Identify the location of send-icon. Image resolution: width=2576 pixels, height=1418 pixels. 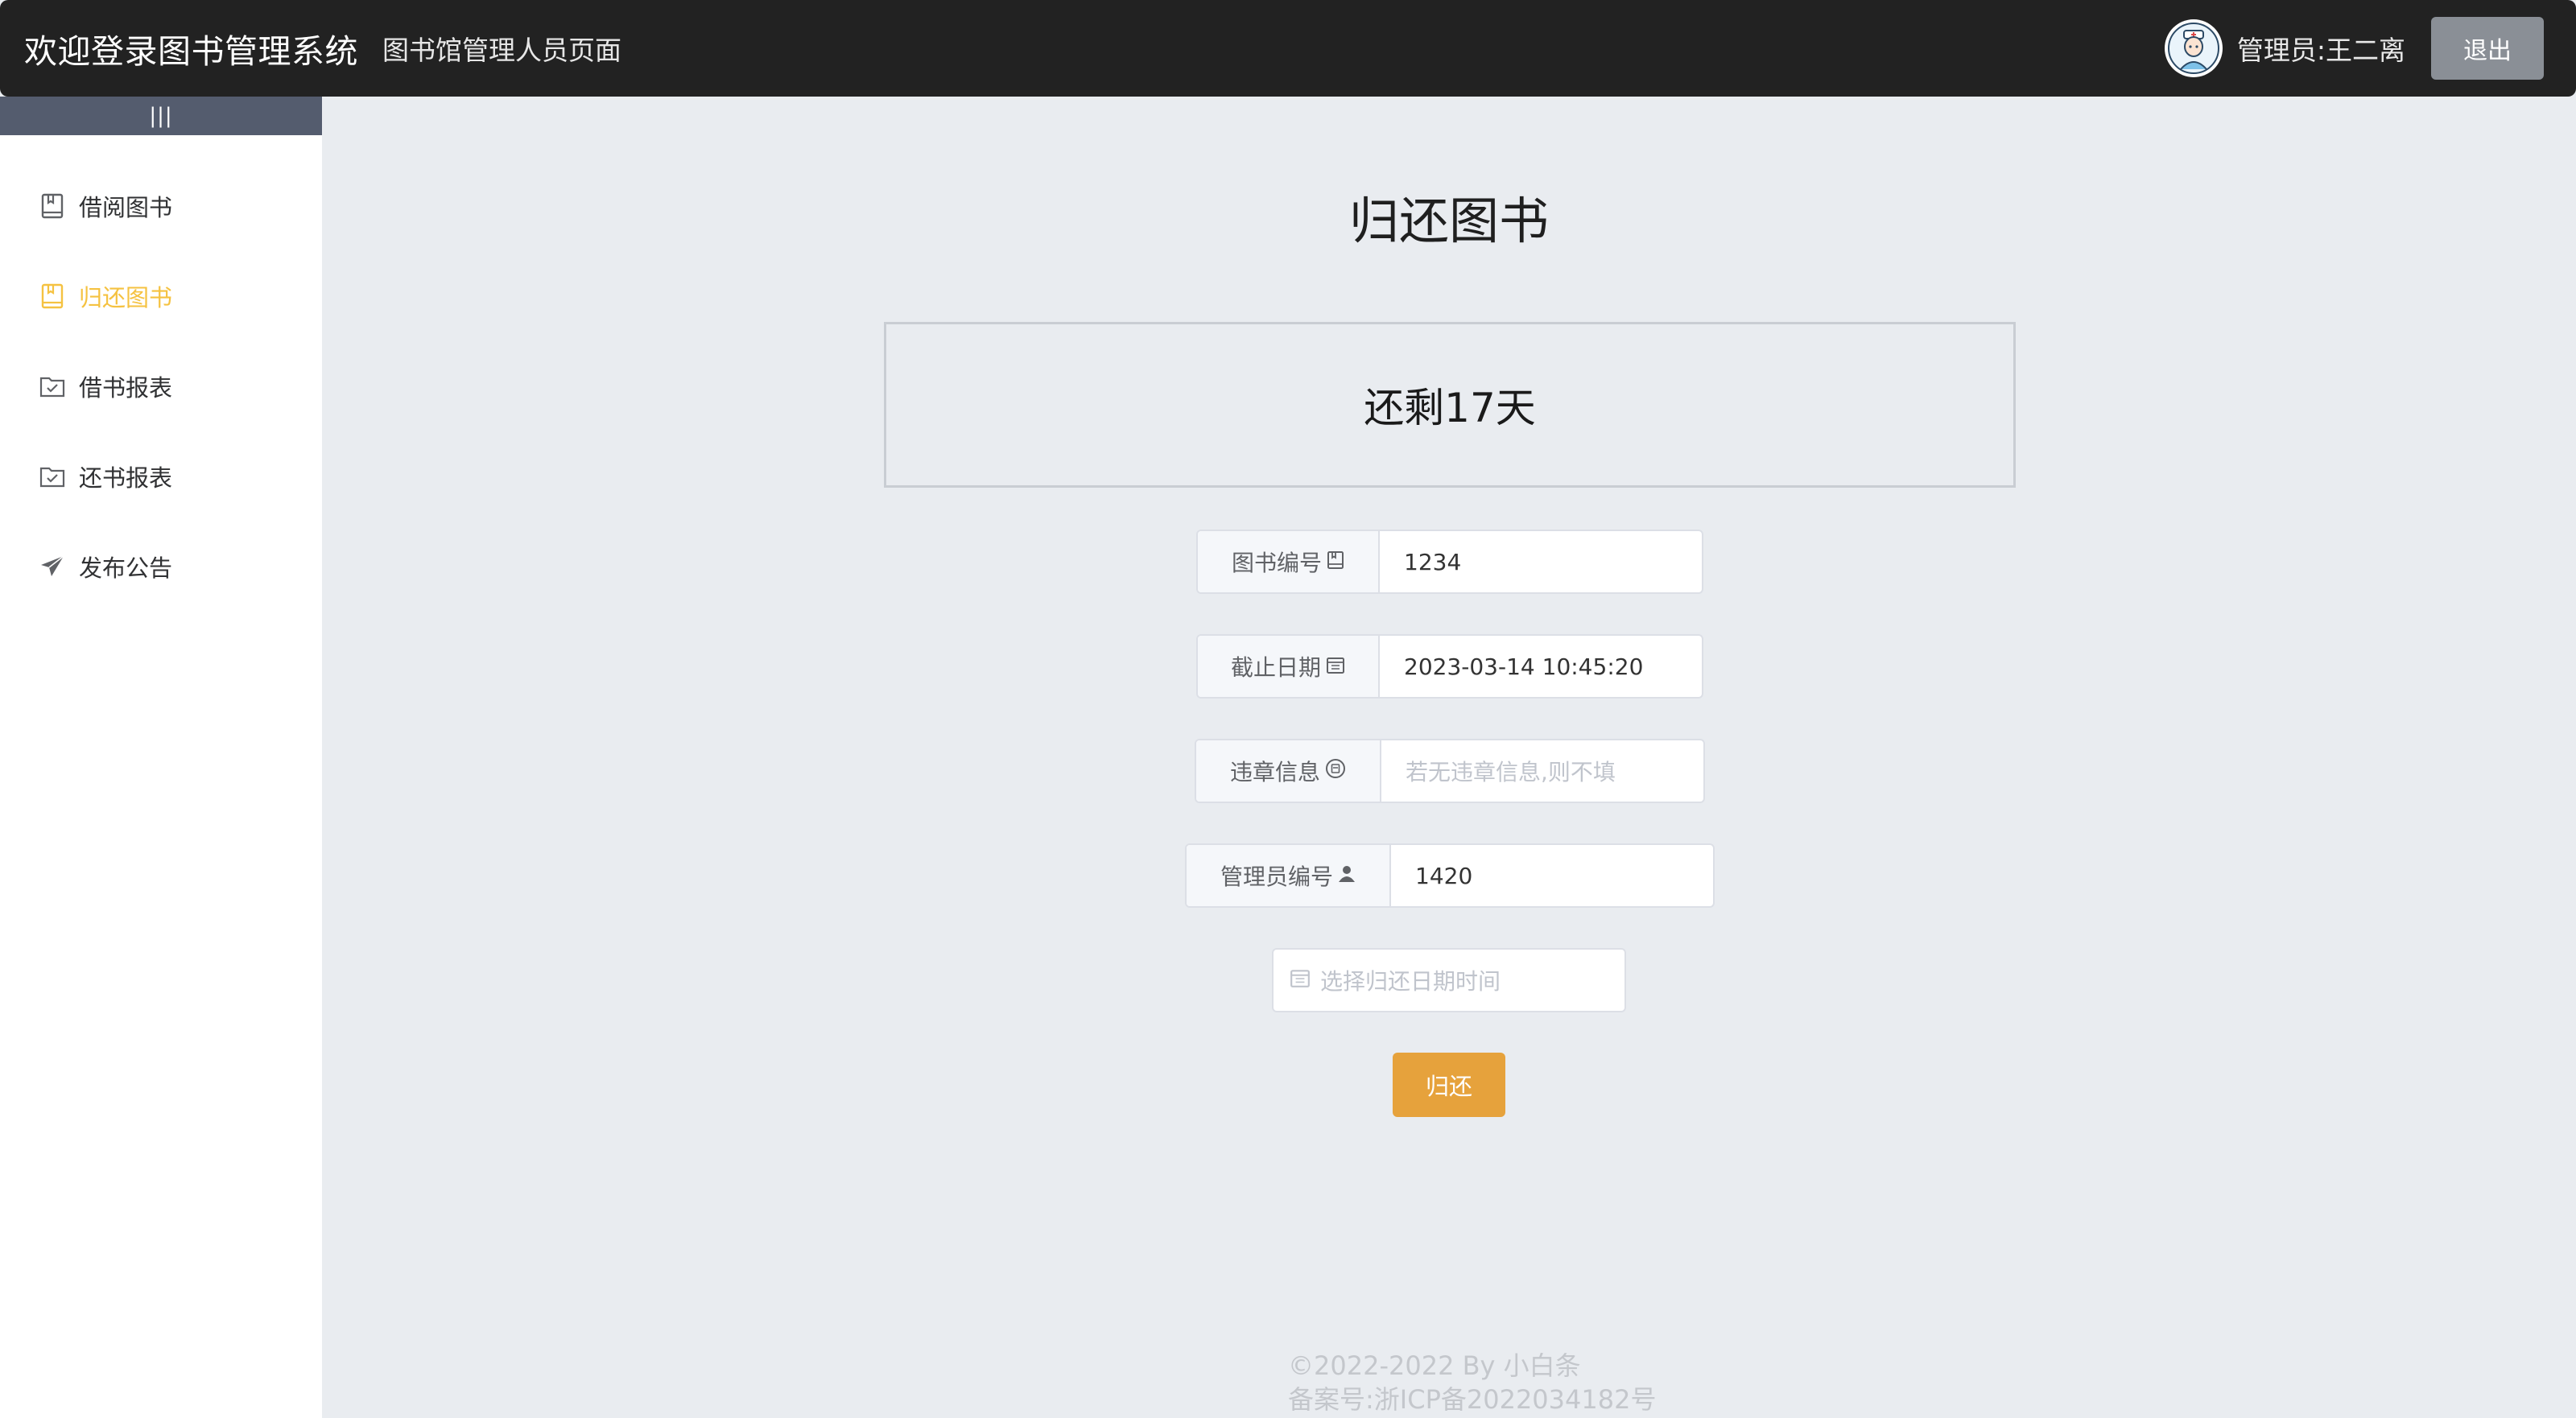
(53, 566).